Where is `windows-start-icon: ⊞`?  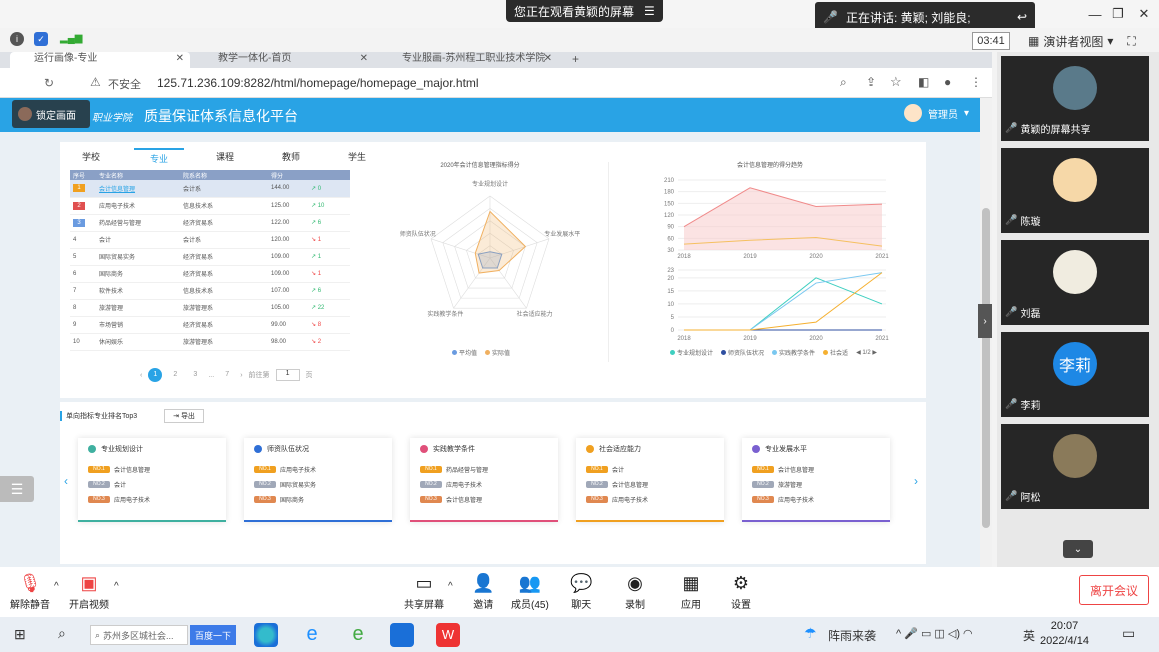 windows-start-icon: ⊞ is located at coordinates (20, 634).